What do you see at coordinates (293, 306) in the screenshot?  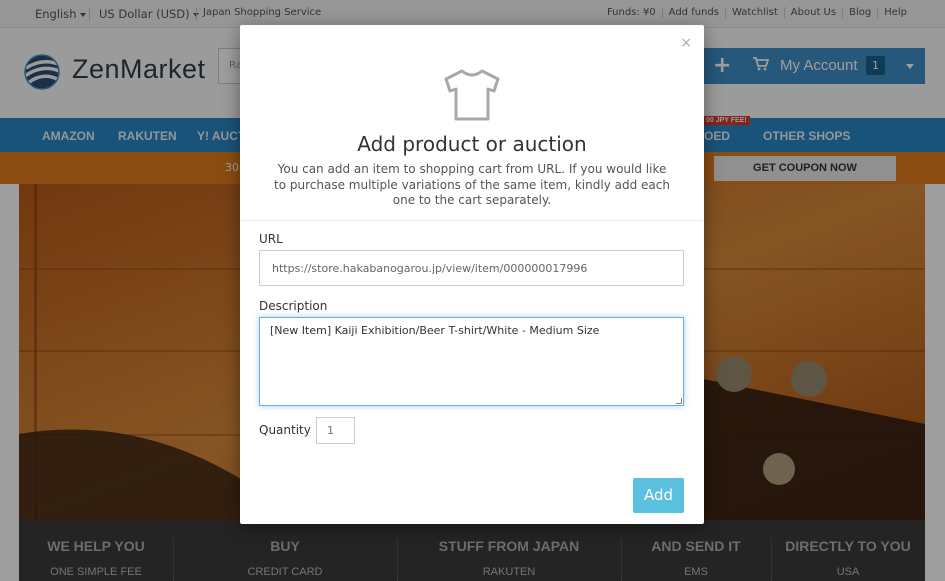 I see `description-label: Description` at bounding box center [293, 306].